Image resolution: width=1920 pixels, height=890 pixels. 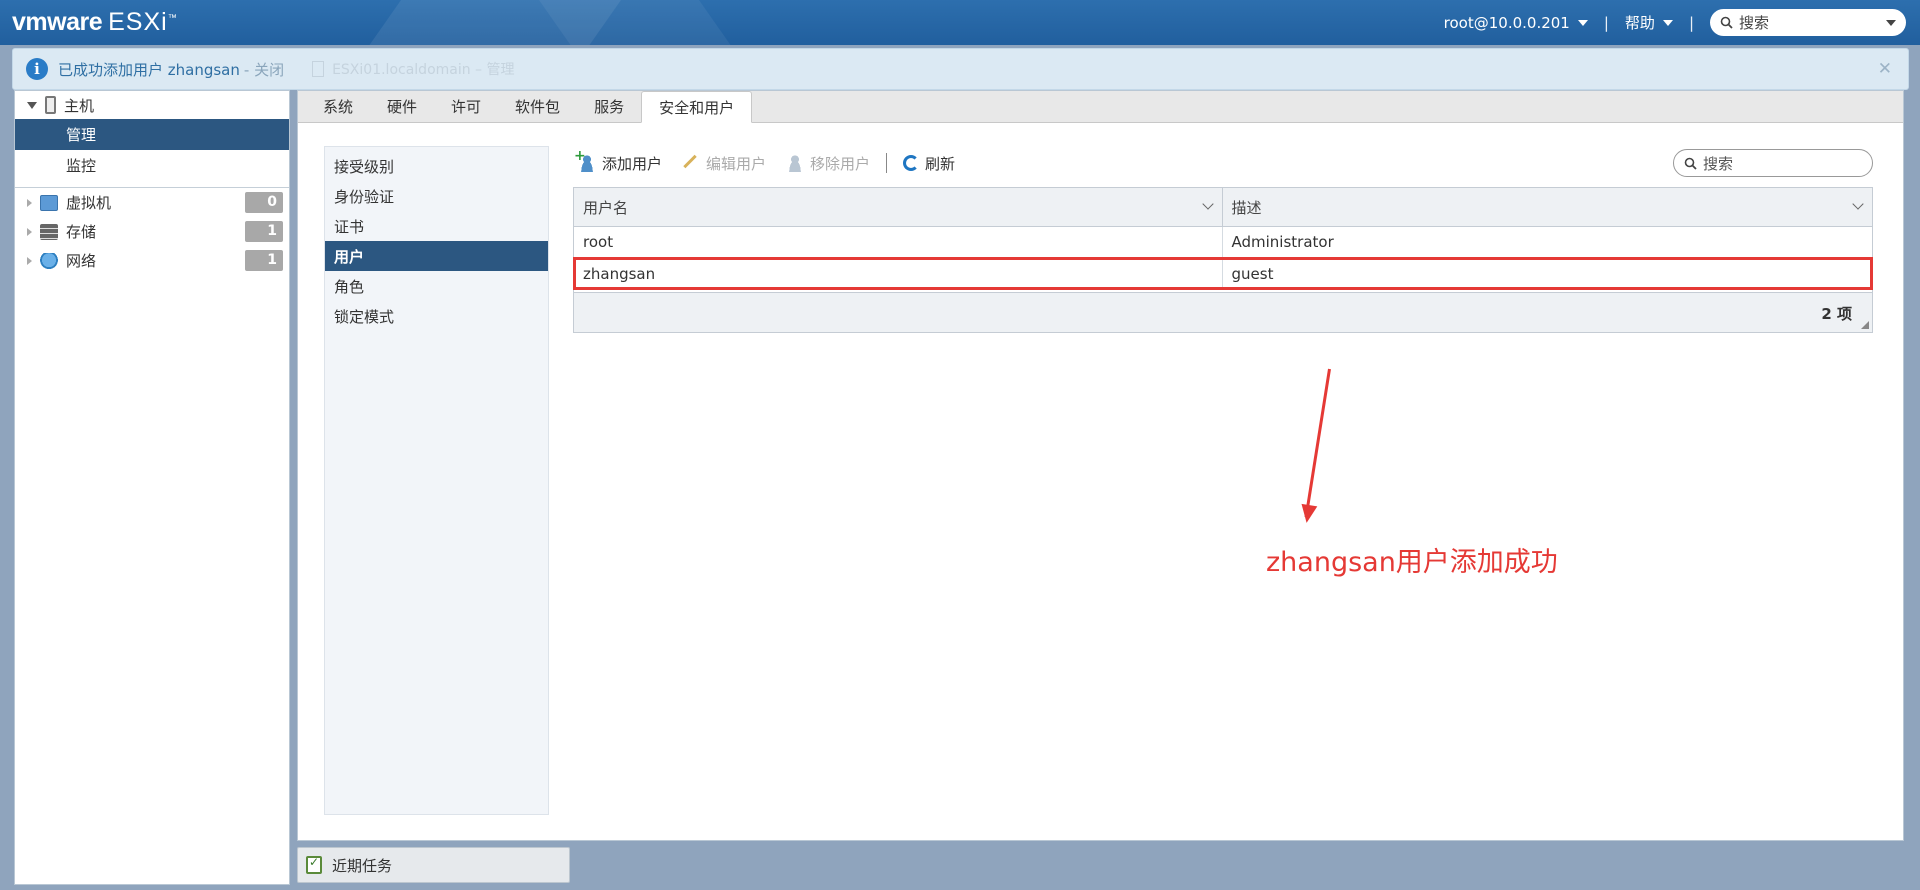 I want to click on subnav-label: 角色, so click(x=349, y=286).